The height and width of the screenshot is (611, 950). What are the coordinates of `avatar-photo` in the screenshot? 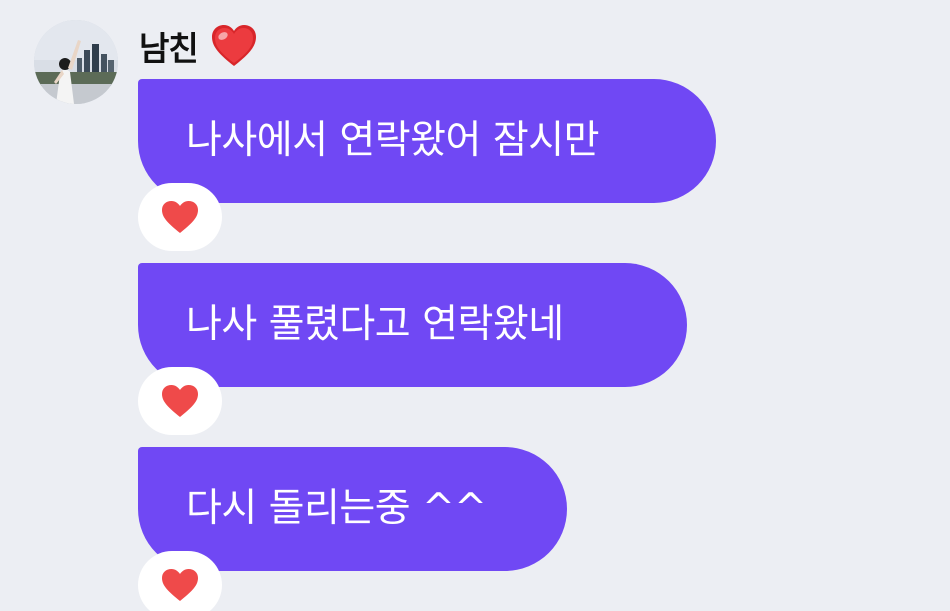 It's located at (76, 62).